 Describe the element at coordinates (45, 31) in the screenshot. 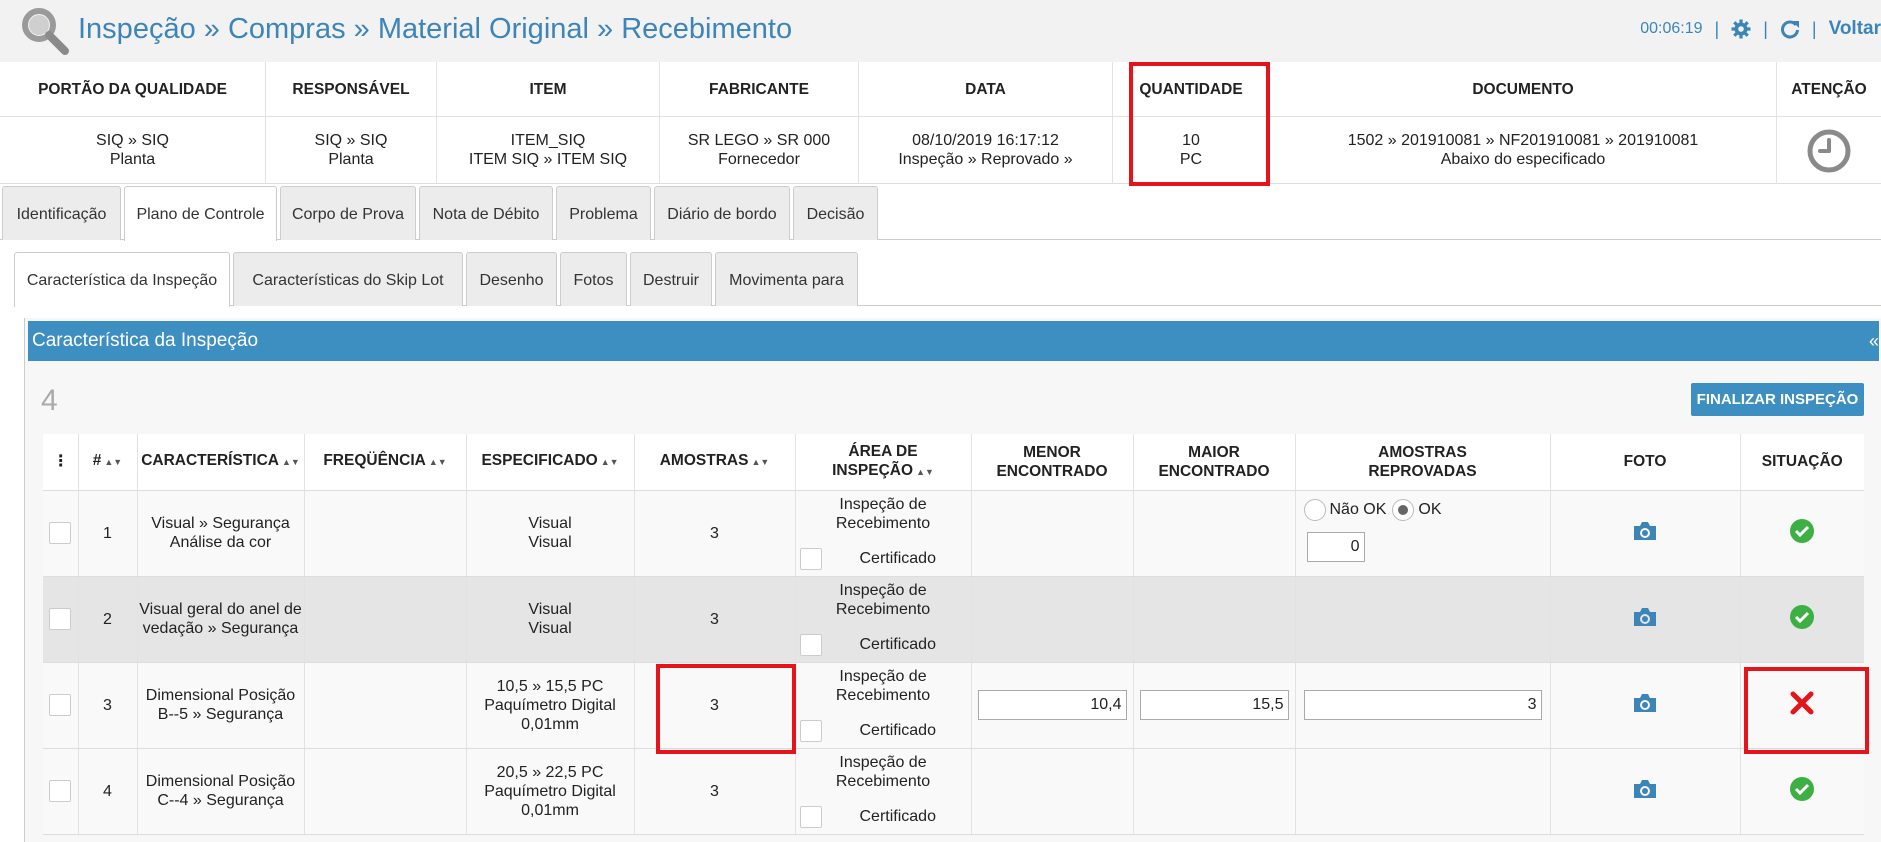

I see `search-icon` at that location.